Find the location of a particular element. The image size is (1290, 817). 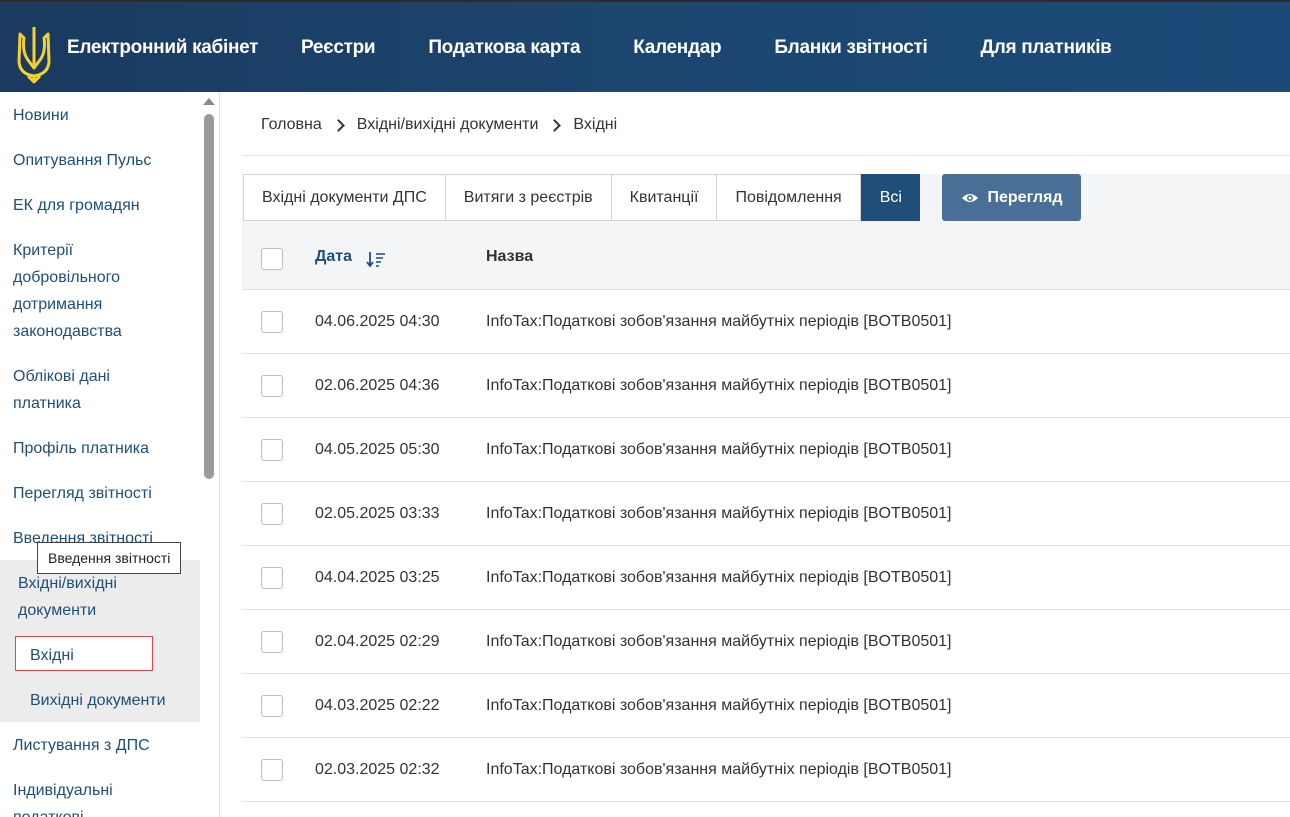

nav-item-tax-map: Податкова карта is located at coordinates (504, 48).